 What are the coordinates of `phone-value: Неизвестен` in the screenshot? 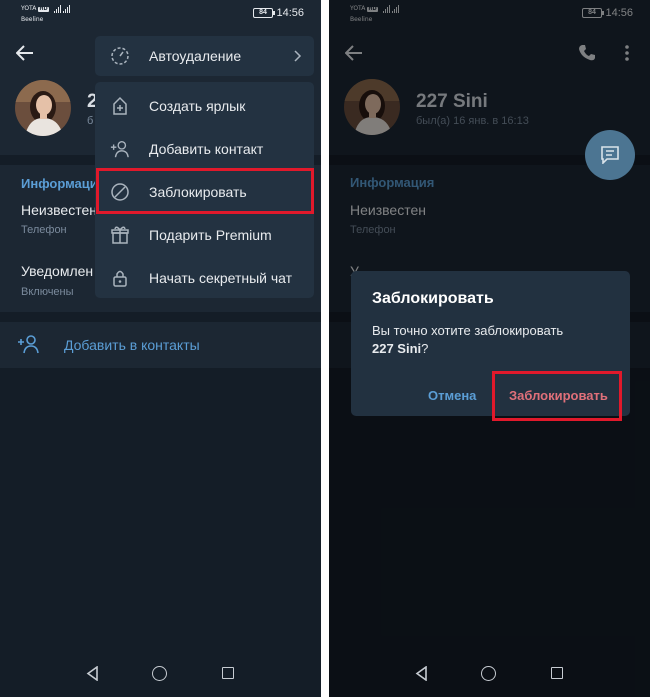 It's located at (59, 210).